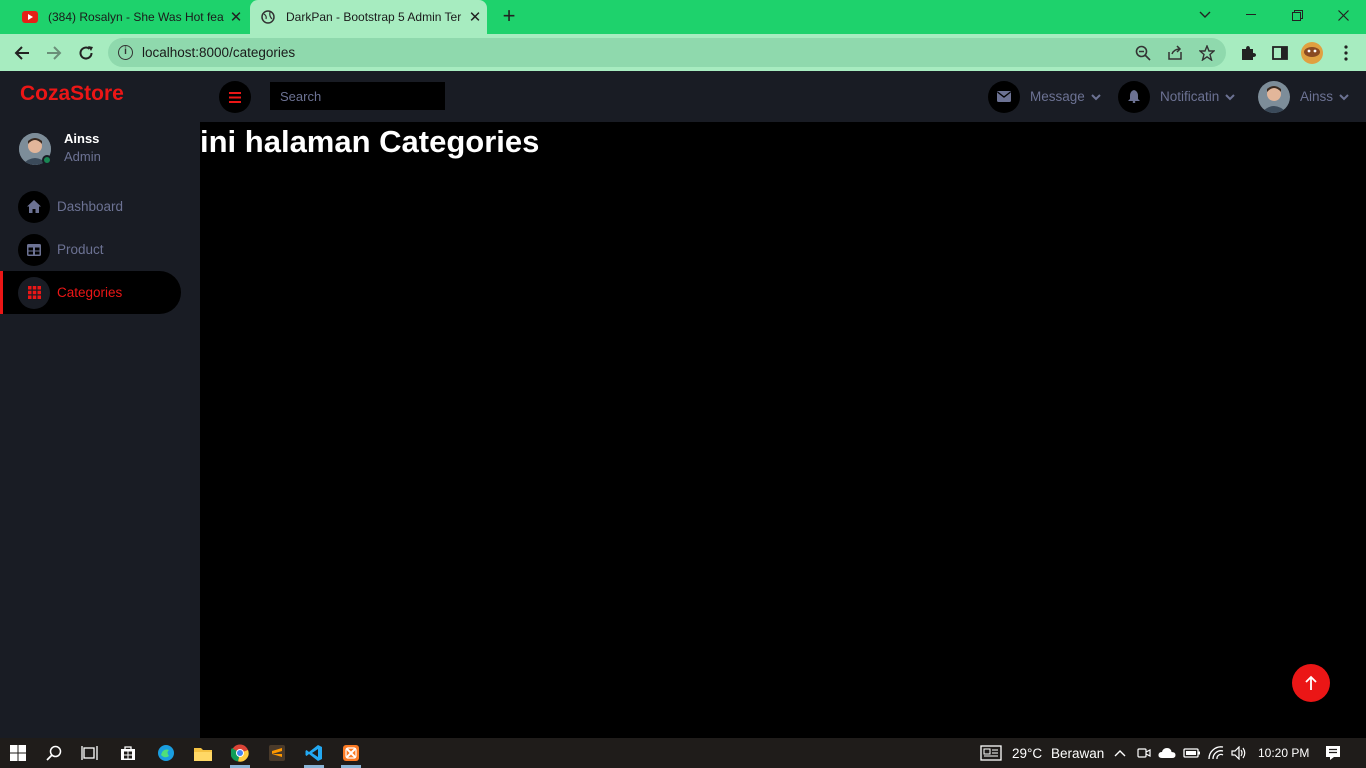 The width and height of the screenshot is (1366, 768). What do you see at coordinates (1004, 96) in the screenshot?
I see `envelope-icon` at bounding box center [1004, 96].